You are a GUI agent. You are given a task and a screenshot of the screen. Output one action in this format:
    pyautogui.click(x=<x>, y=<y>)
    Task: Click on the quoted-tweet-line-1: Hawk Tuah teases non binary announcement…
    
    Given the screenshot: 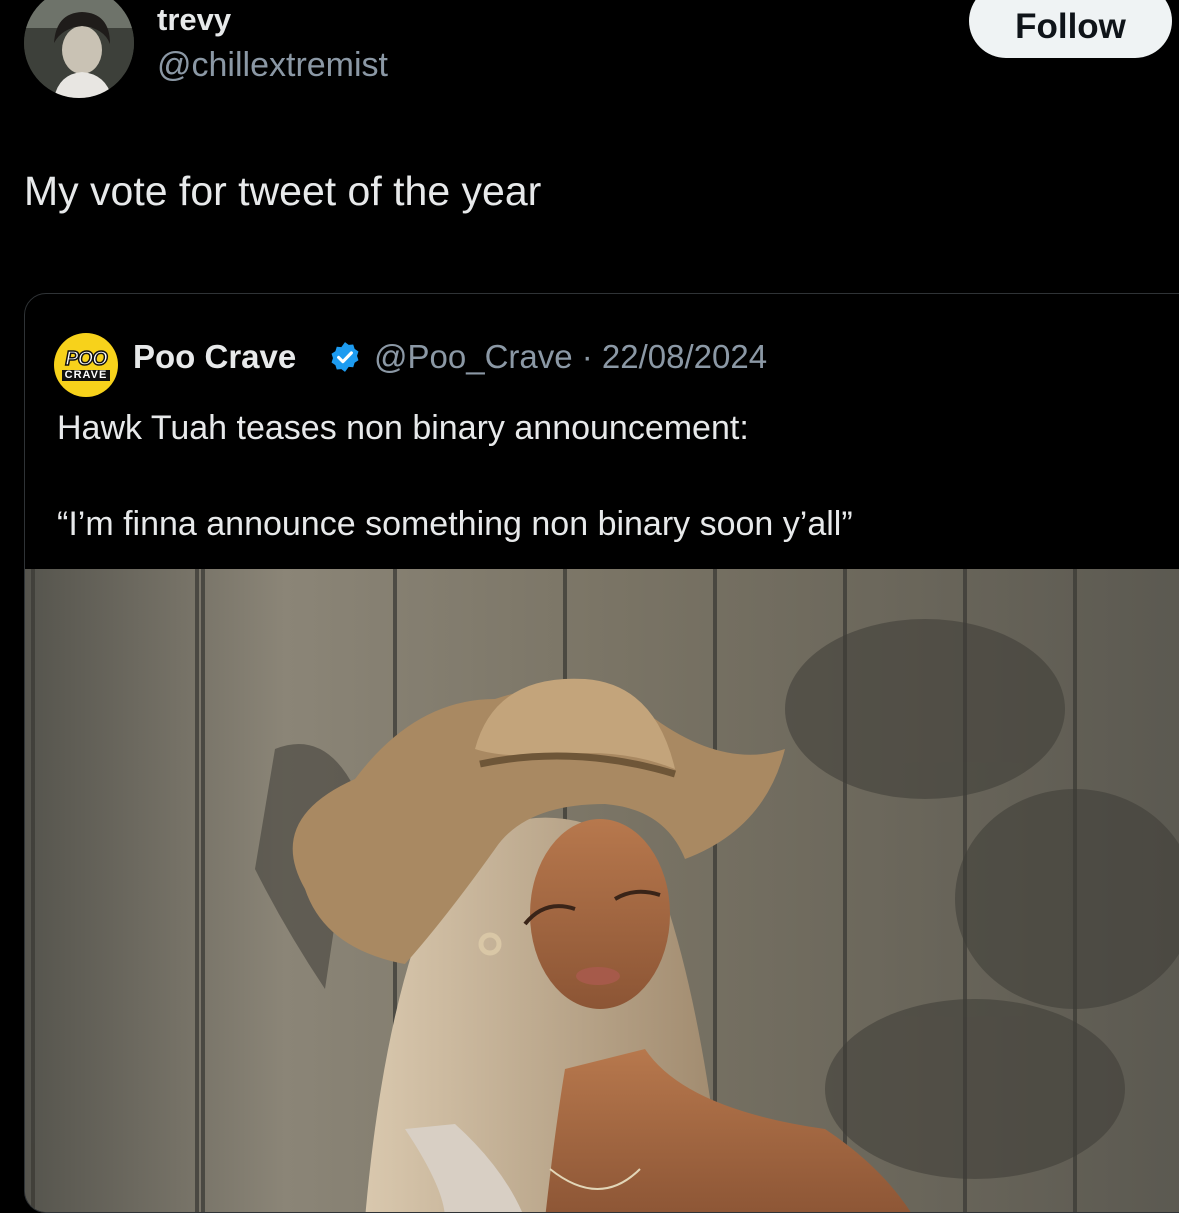 What is the action you would take?
    pyautogui.click(x=403, y=428)
    